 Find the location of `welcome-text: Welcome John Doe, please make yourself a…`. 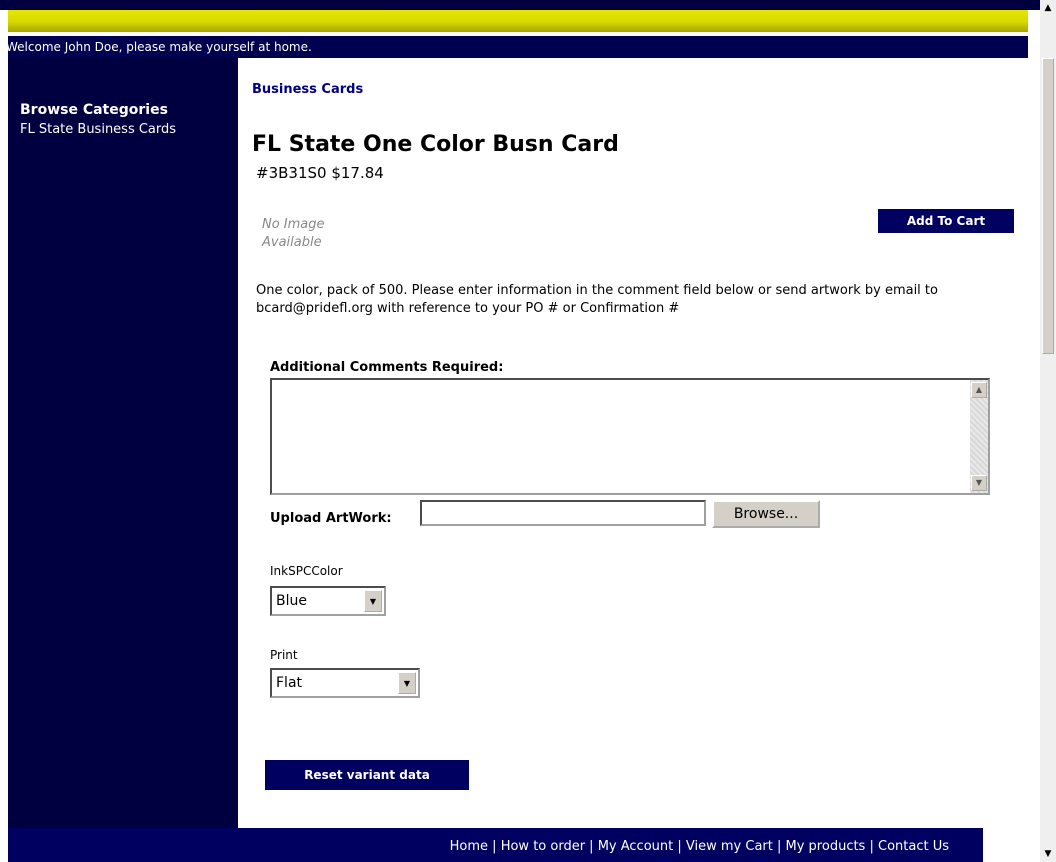

welcome-text: Welcome John Doe, please make yourself a… is located at coordinates (159, 47).